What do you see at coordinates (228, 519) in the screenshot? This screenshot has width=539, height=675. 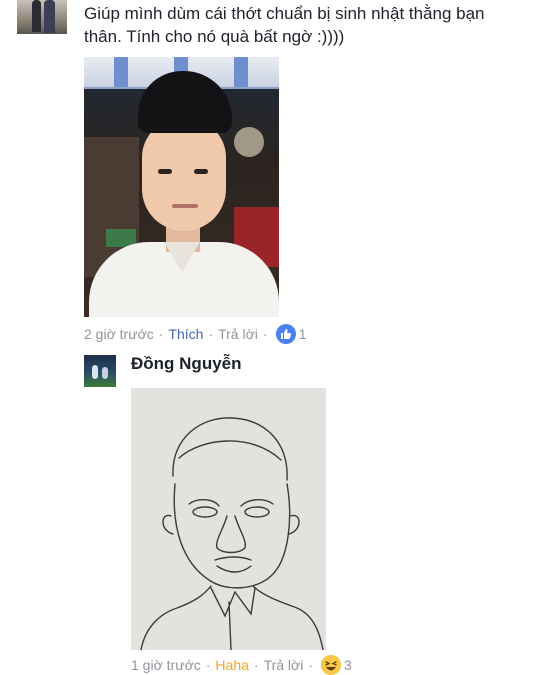 I see `comment-photo-sketch` at bounding box center [228, 519].